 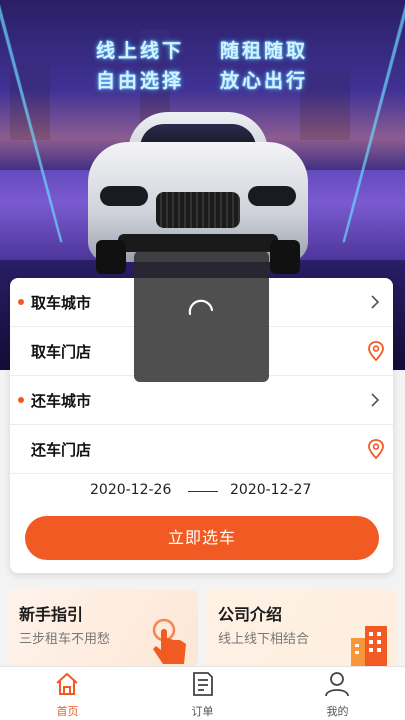 I want to click on user-icon, so click(x=337, y=684).